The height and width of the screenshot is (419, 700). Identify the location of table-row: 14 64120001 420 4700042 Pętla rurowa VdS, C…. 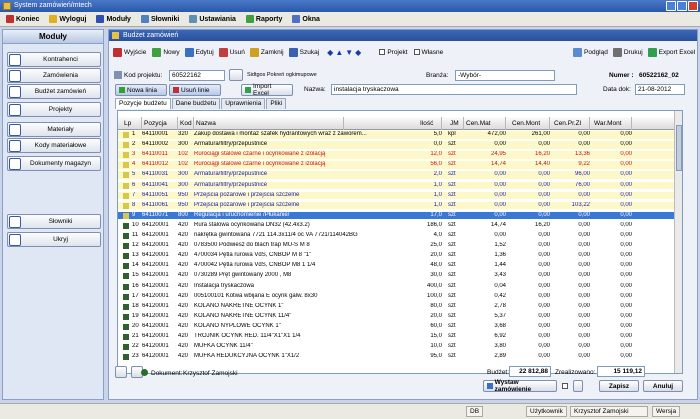
(400, 266).